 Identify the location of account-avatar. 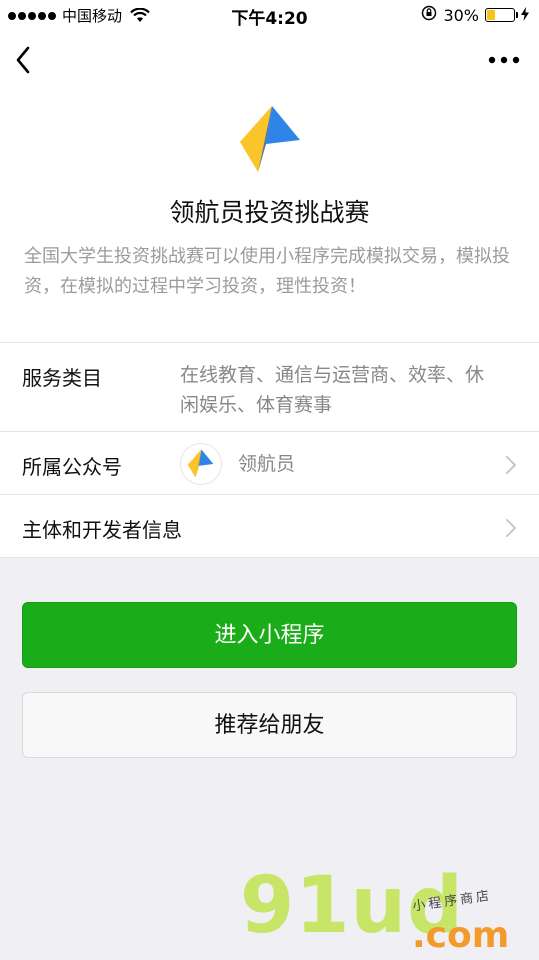
(201, 464).